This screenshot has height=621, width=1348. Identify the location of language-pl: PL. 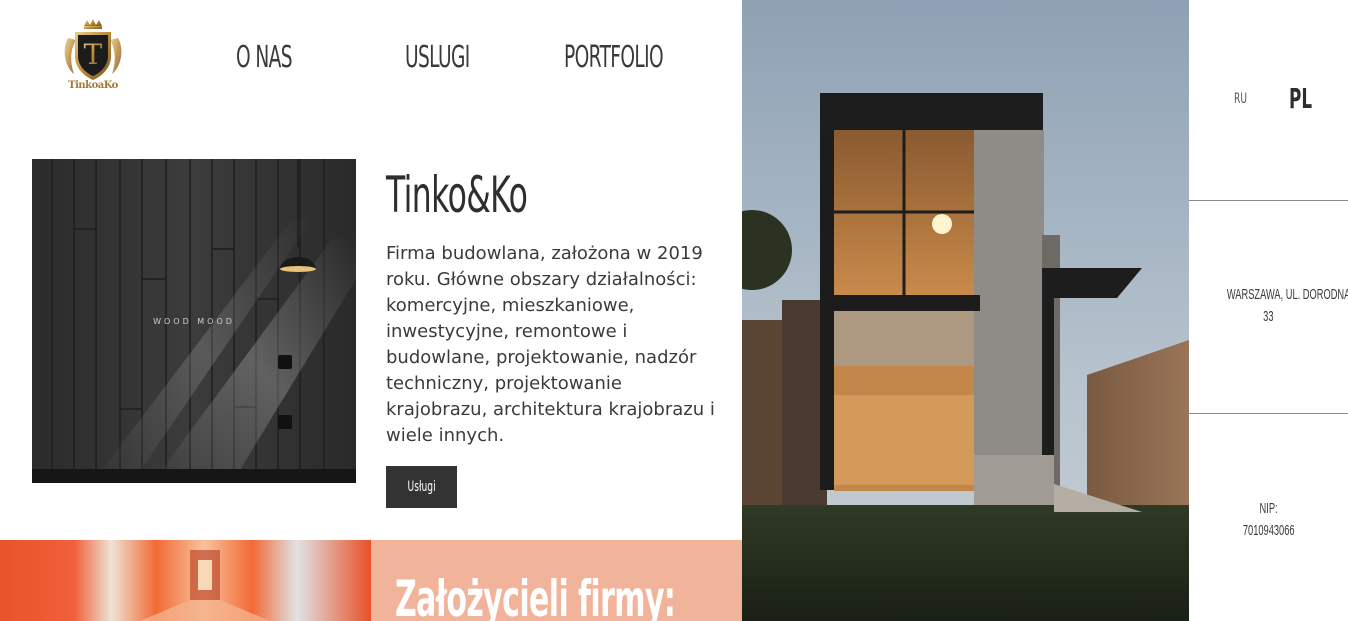
(1308, 98).